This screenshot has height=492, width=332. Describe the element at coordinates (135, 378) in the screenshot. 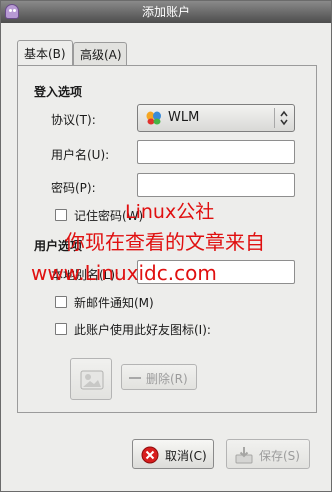

I see `minus-icon` at that location.